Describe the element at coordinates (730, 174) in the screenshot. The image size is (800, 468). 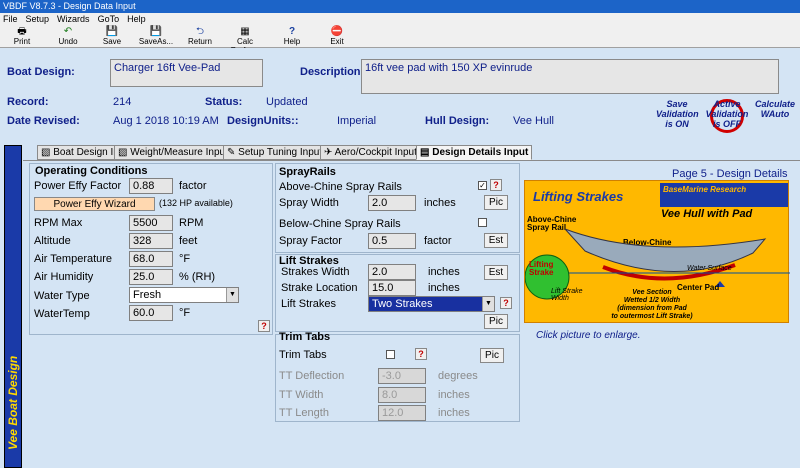
I see `page-label: Page 5 - Design Details` at that location.